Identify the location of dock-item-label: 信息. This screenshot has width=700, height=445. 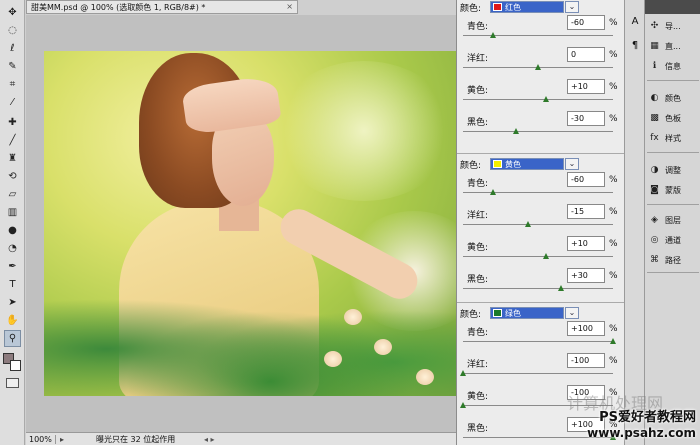
(673, 66).